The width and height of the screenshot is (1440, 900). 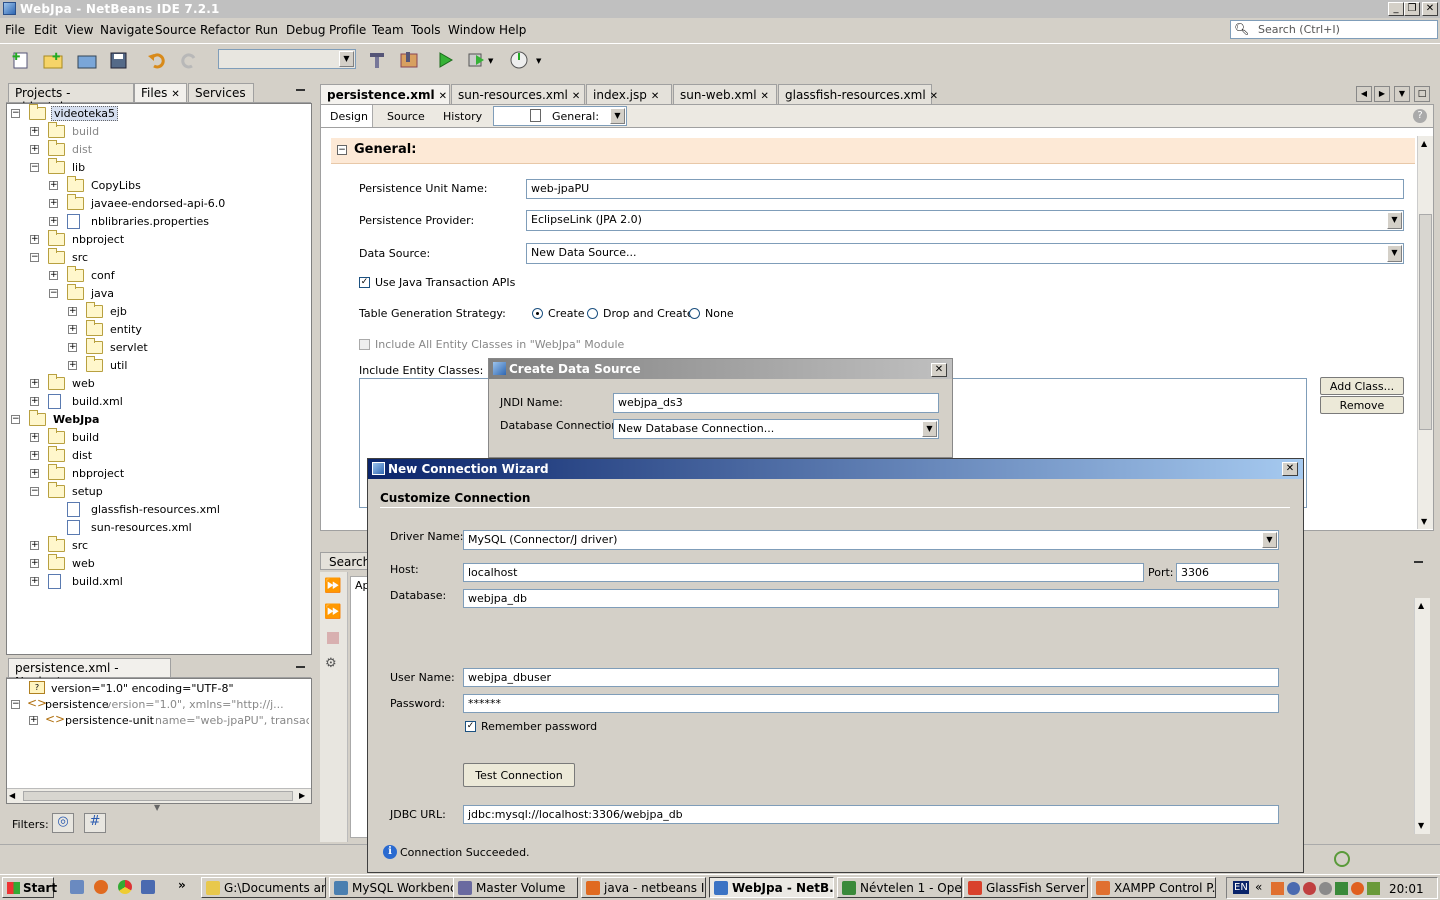 I want to click on tree-item: − videoteka5, so click(x=157, y=113).